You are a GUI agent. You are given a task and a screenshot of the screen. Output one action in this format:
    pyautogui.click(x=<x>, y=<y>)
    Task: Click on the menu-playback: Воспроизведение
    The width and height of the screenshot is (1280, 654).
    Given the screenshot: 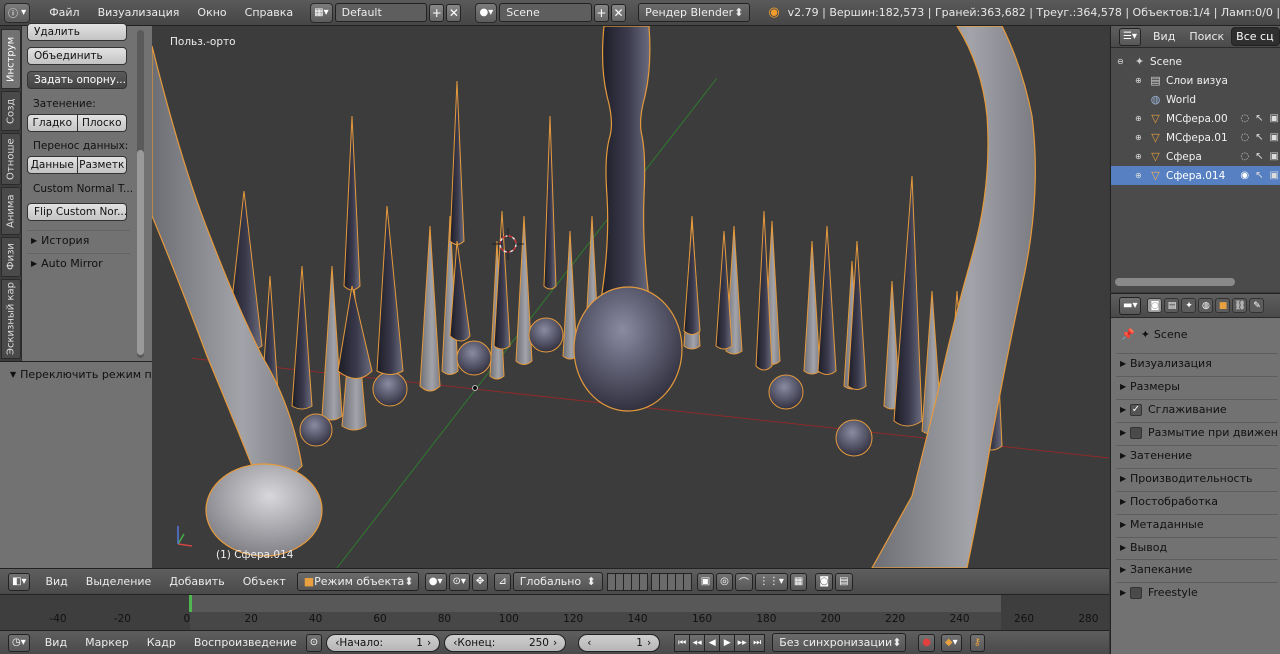 What is the action you would take?
    pyautogui.click(x=245, y=642)
    